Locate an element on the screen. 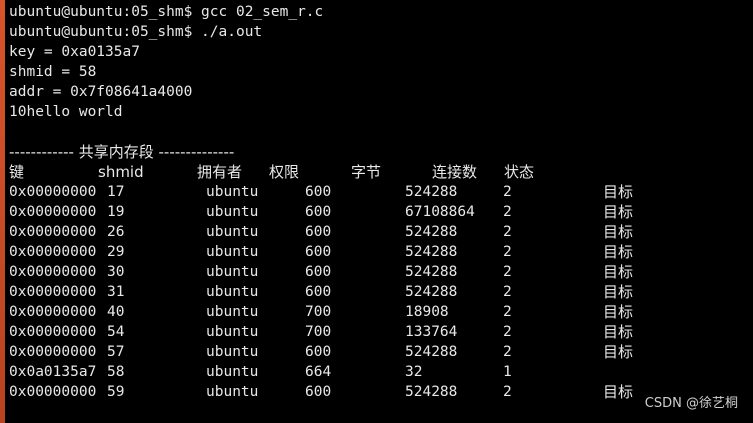  table-row: 0x00000000 19 ubuntu 600 67108864 2 目标 is located at coordinates (381, 212).